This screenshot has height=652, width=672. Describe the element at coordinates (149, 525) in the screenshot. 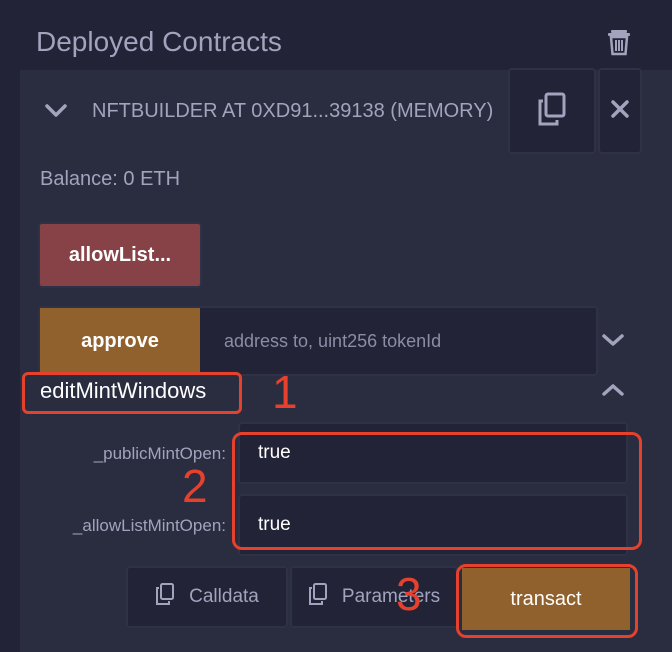

I see `allowlist-mint-open-label: _allowListMintOpen:` at that location.